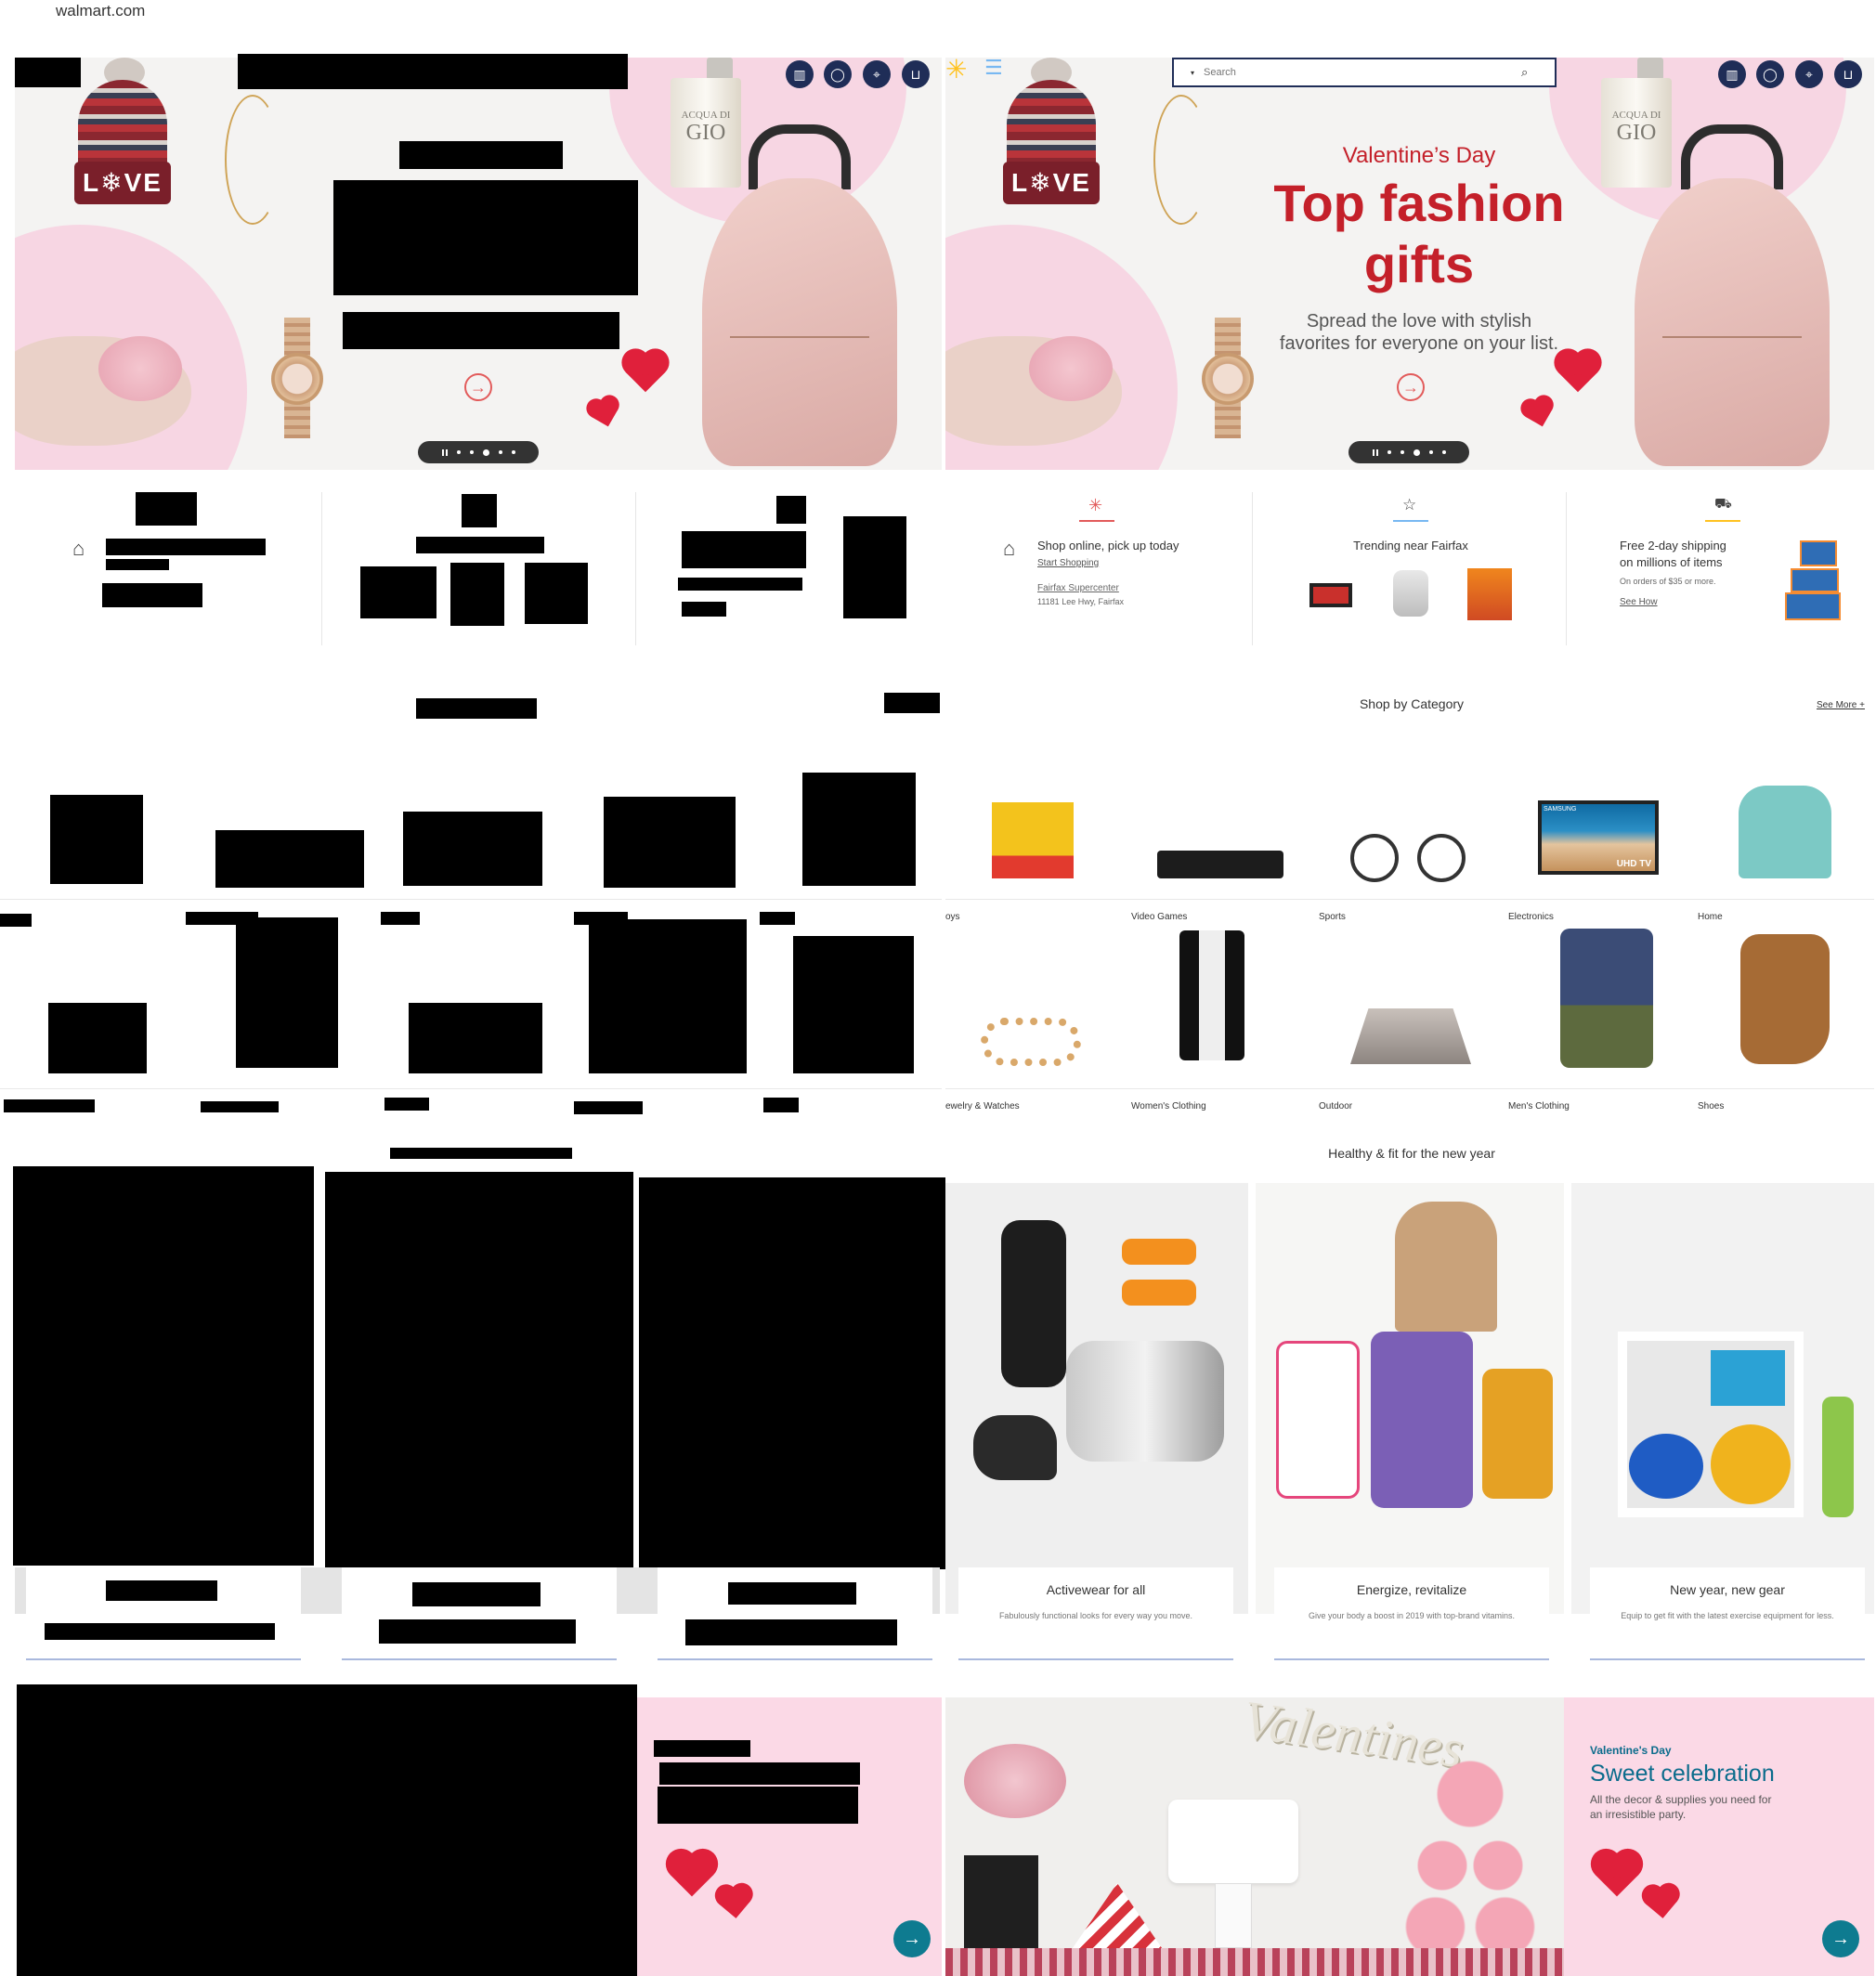 This screenshot has width=1876, height=1976. Describe the element at coordinates (1410, 545) in the screenshot. I see `trending-feature-title: Trending near Fairfax` at that location.